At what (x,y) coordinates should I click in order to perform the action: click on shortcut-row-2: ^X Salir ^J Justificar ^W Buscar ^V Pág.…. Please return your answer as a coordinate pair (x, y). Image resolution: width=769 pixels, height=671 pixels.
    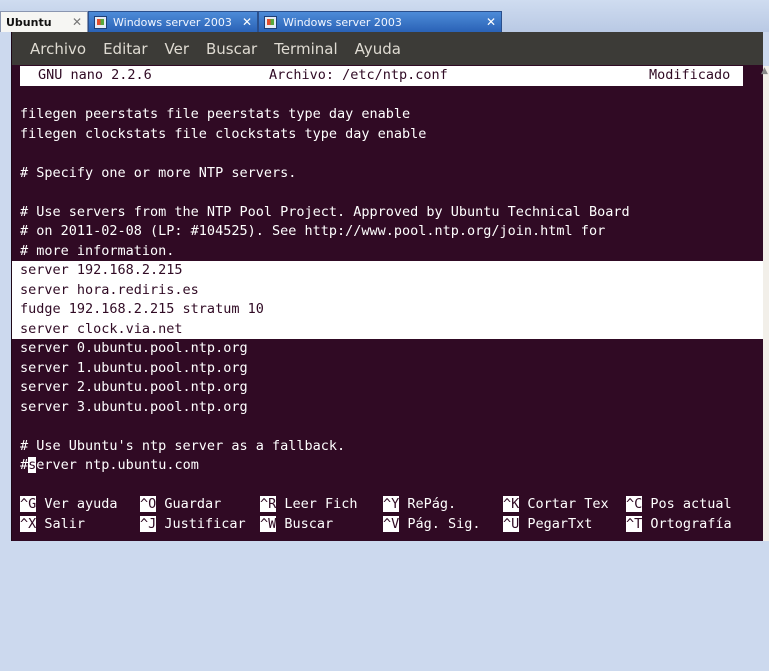
    Looking at the image, I should click on (391, 525).